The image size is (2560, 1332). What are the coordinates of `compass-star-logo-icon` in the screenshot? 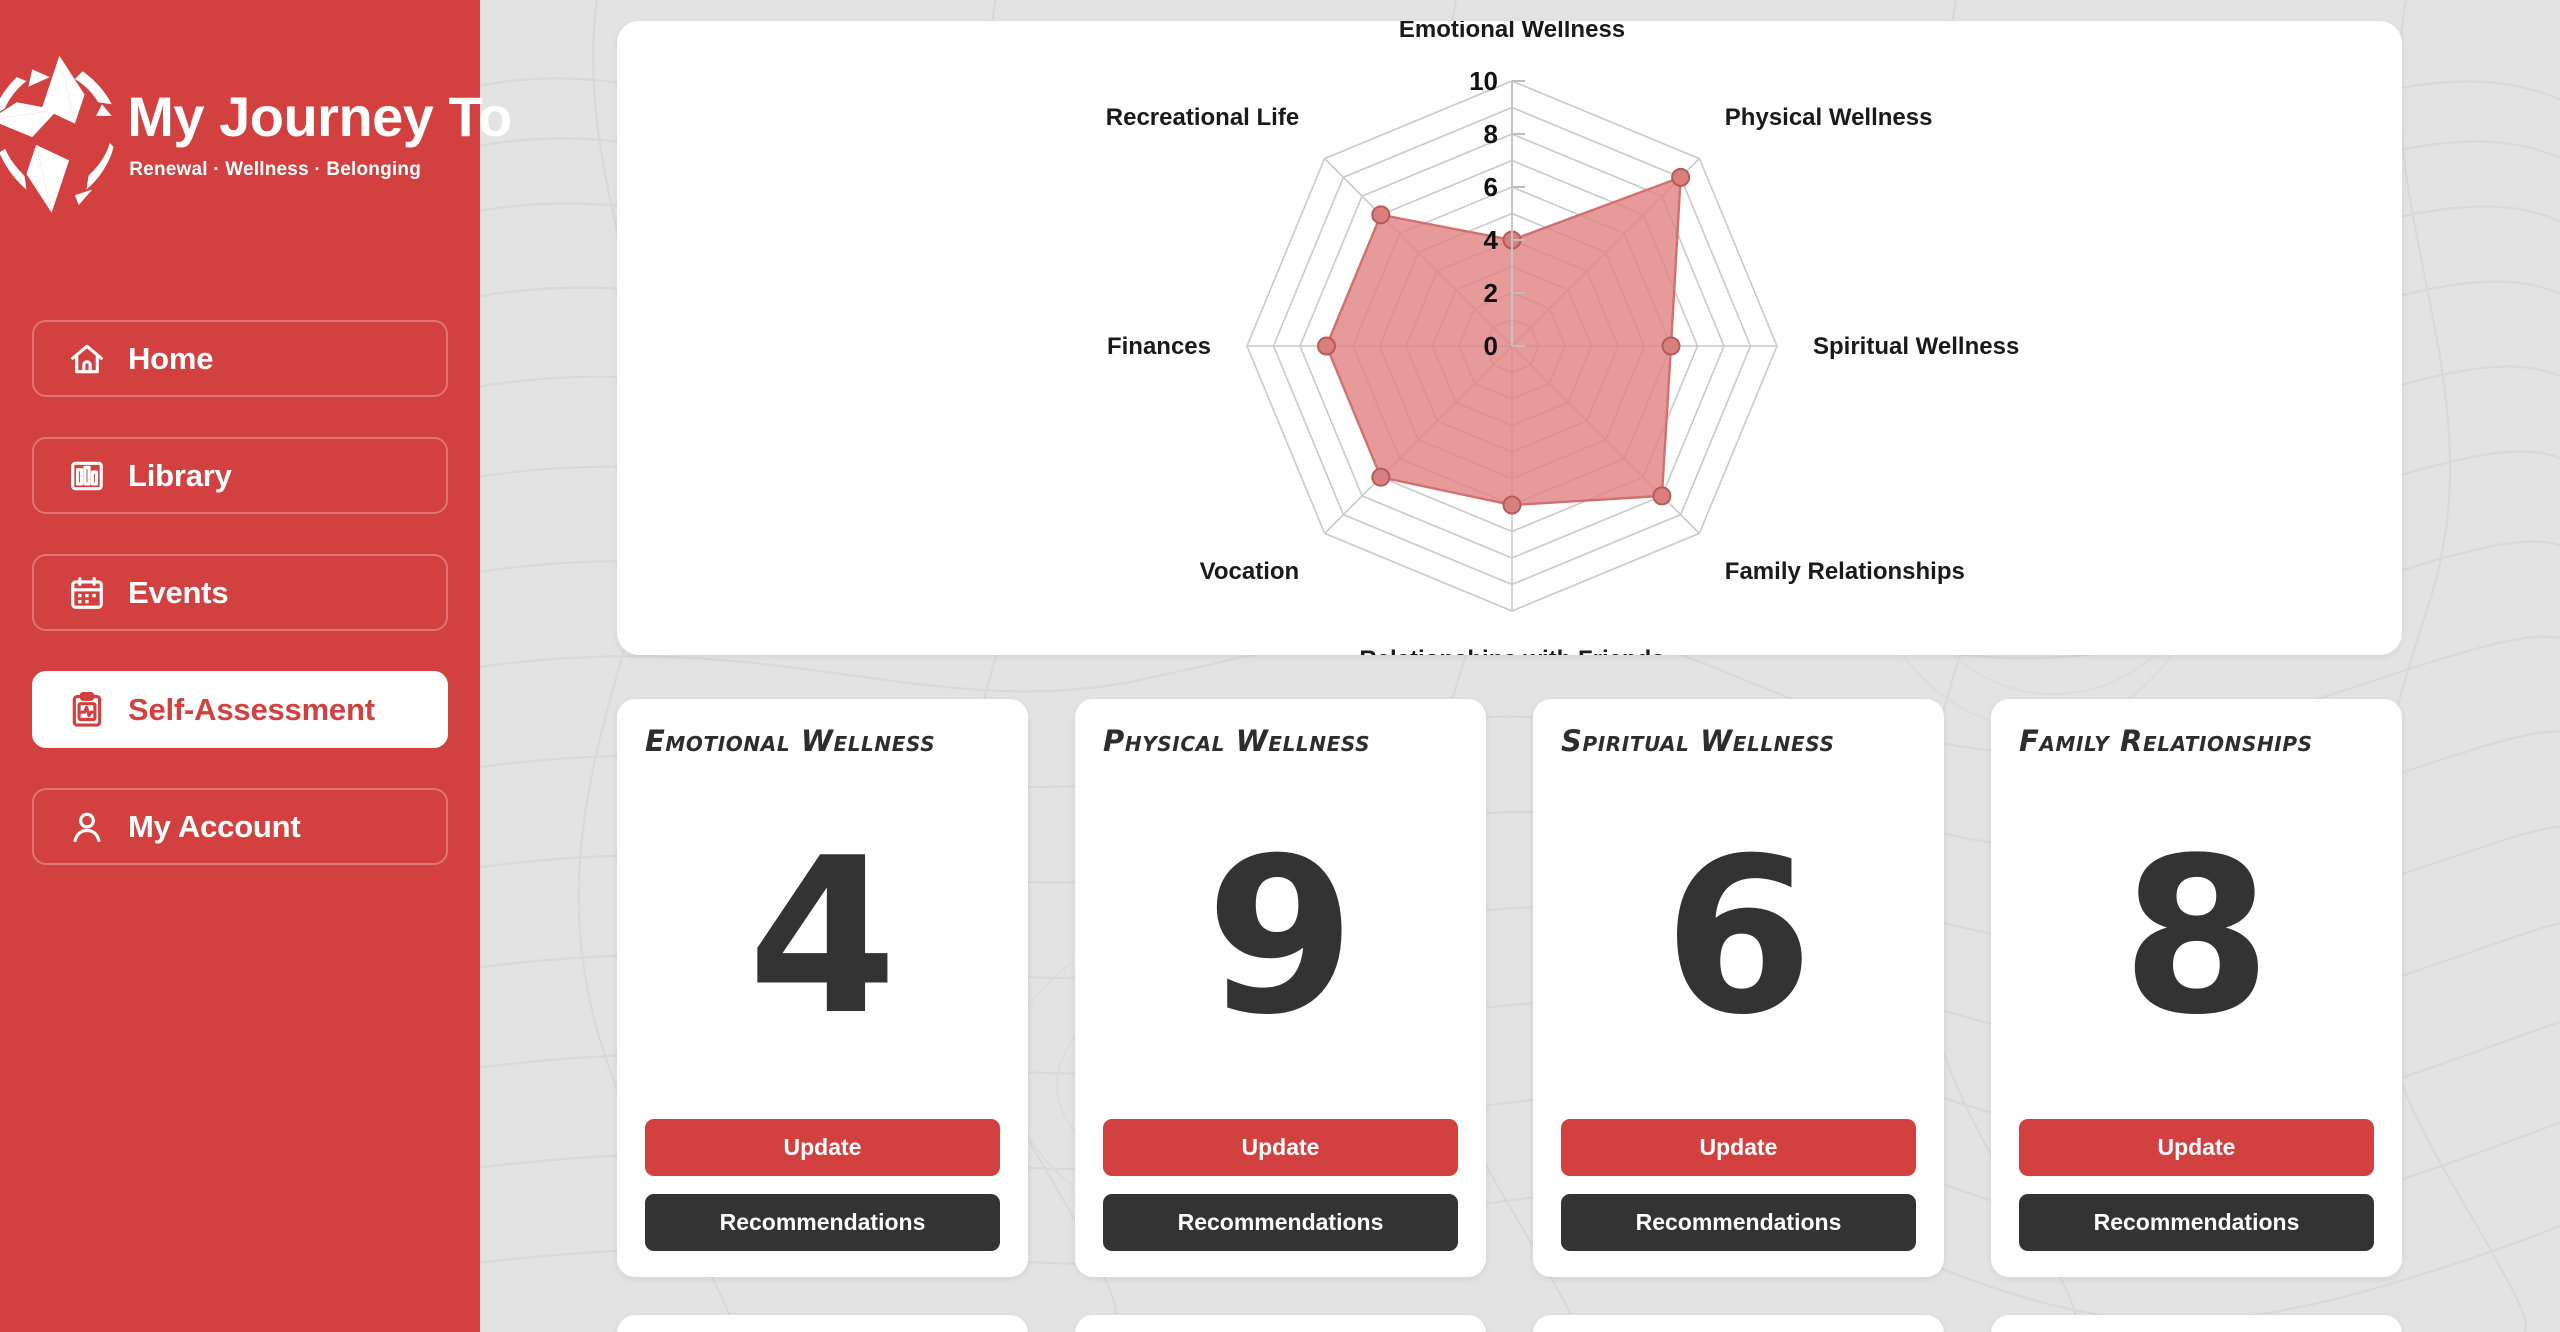 It's located at (66, 135).